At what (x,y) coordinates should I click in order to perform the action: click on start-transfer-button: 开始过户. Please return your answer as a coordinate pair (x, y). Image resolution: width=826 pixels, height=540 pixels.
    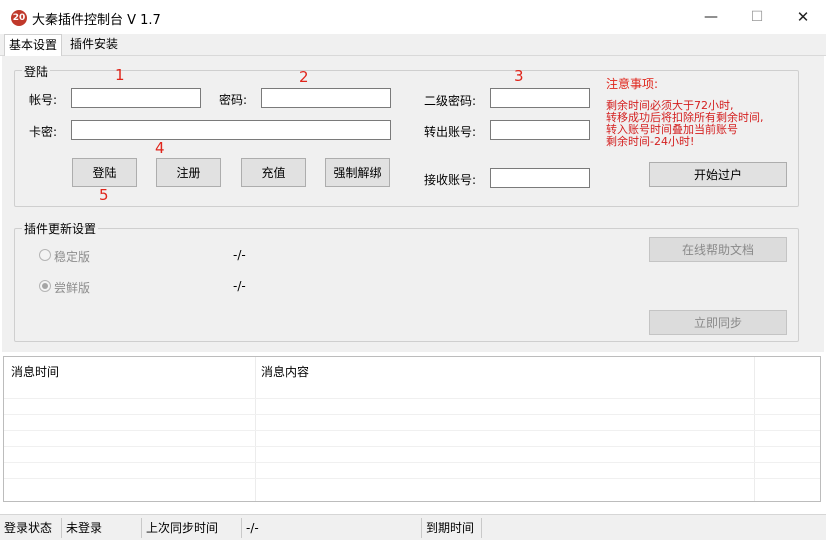
    Looking at the image, I should click on (718, 174).